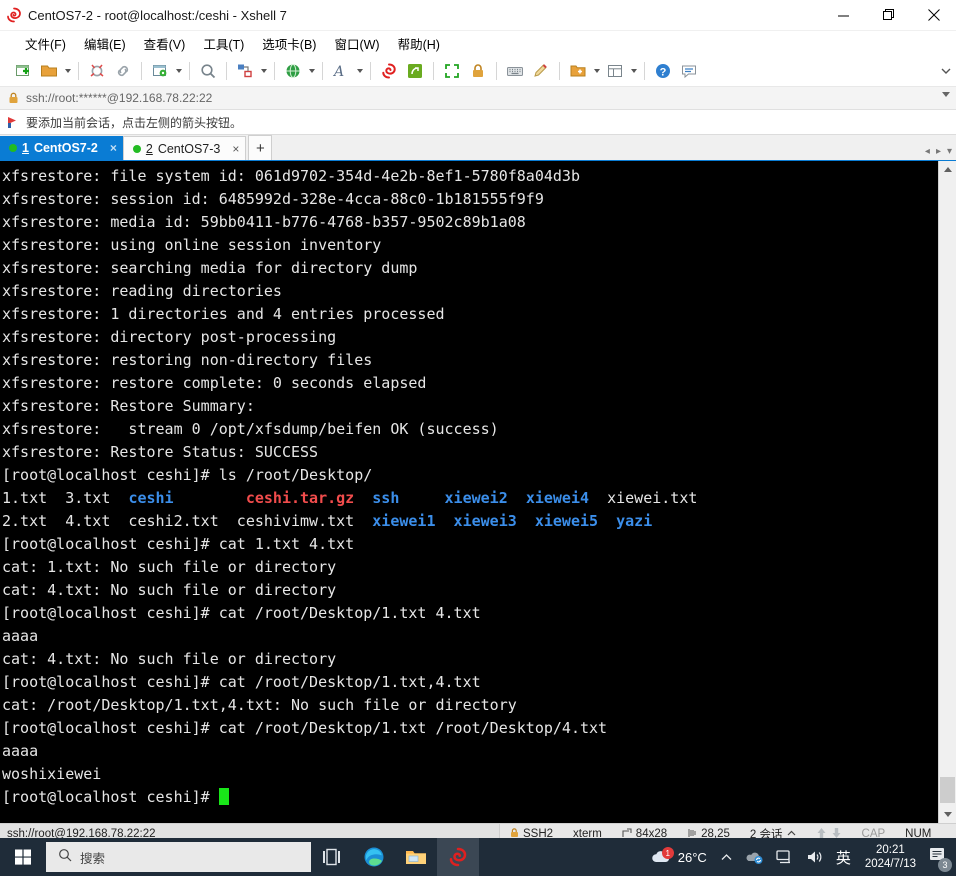 This screenshot has width=956, height=876. Describe the element at coordinates (470, 751) in the screenshot. I see `terminal-line: aaaa` at that location.